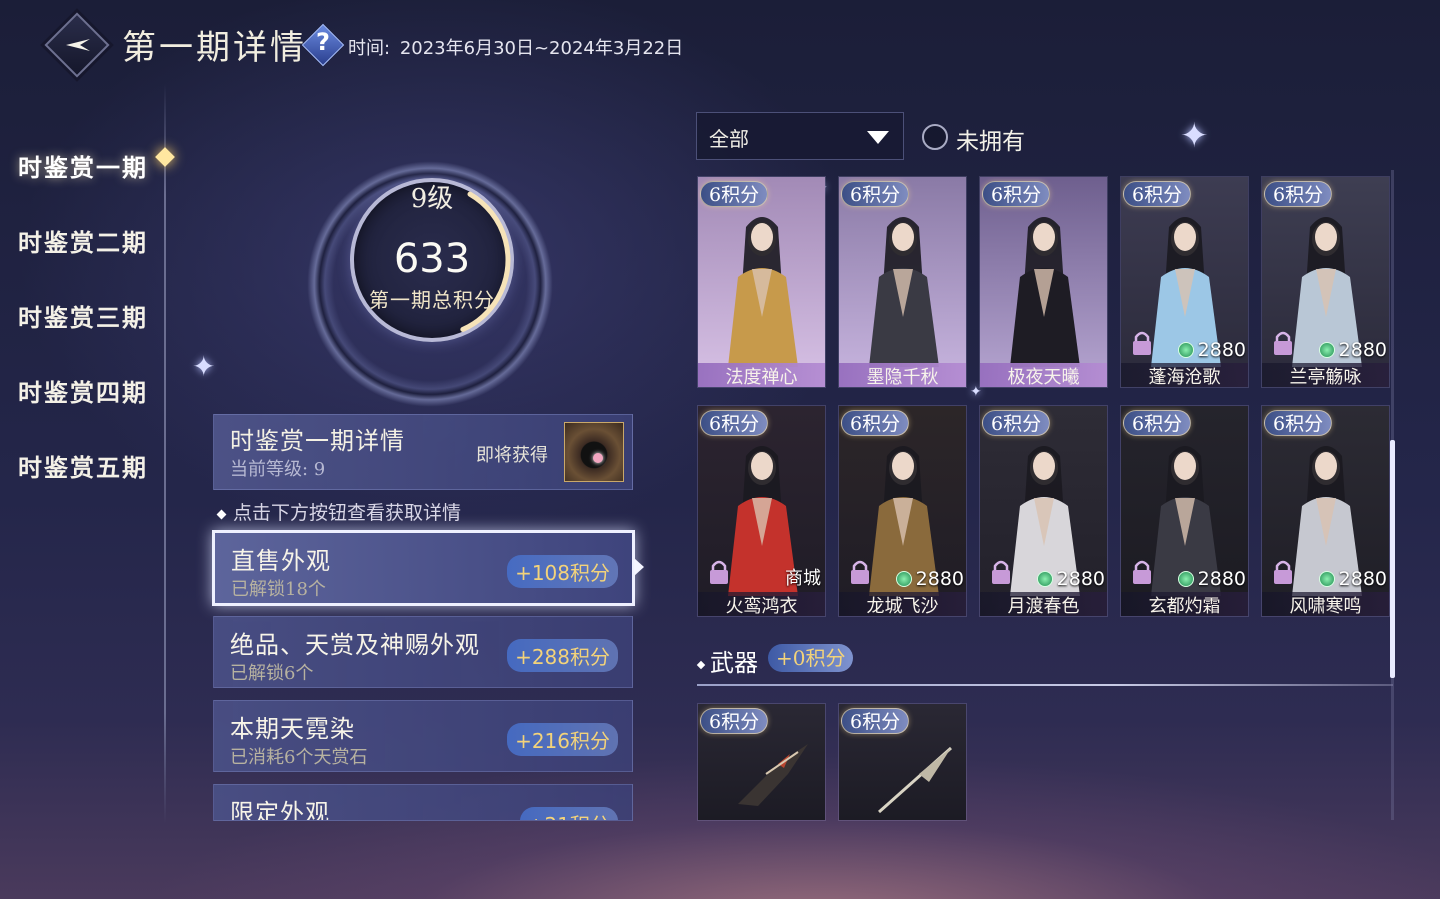 Image resolution: width=1440 pixels, height=899 pixels. What do you see at coordinates (423, 736) in the screenshot?
I see `category-dye: 本期天霓染 已消耗6个天赏石 +216积分` at bounding box center [423, 736].